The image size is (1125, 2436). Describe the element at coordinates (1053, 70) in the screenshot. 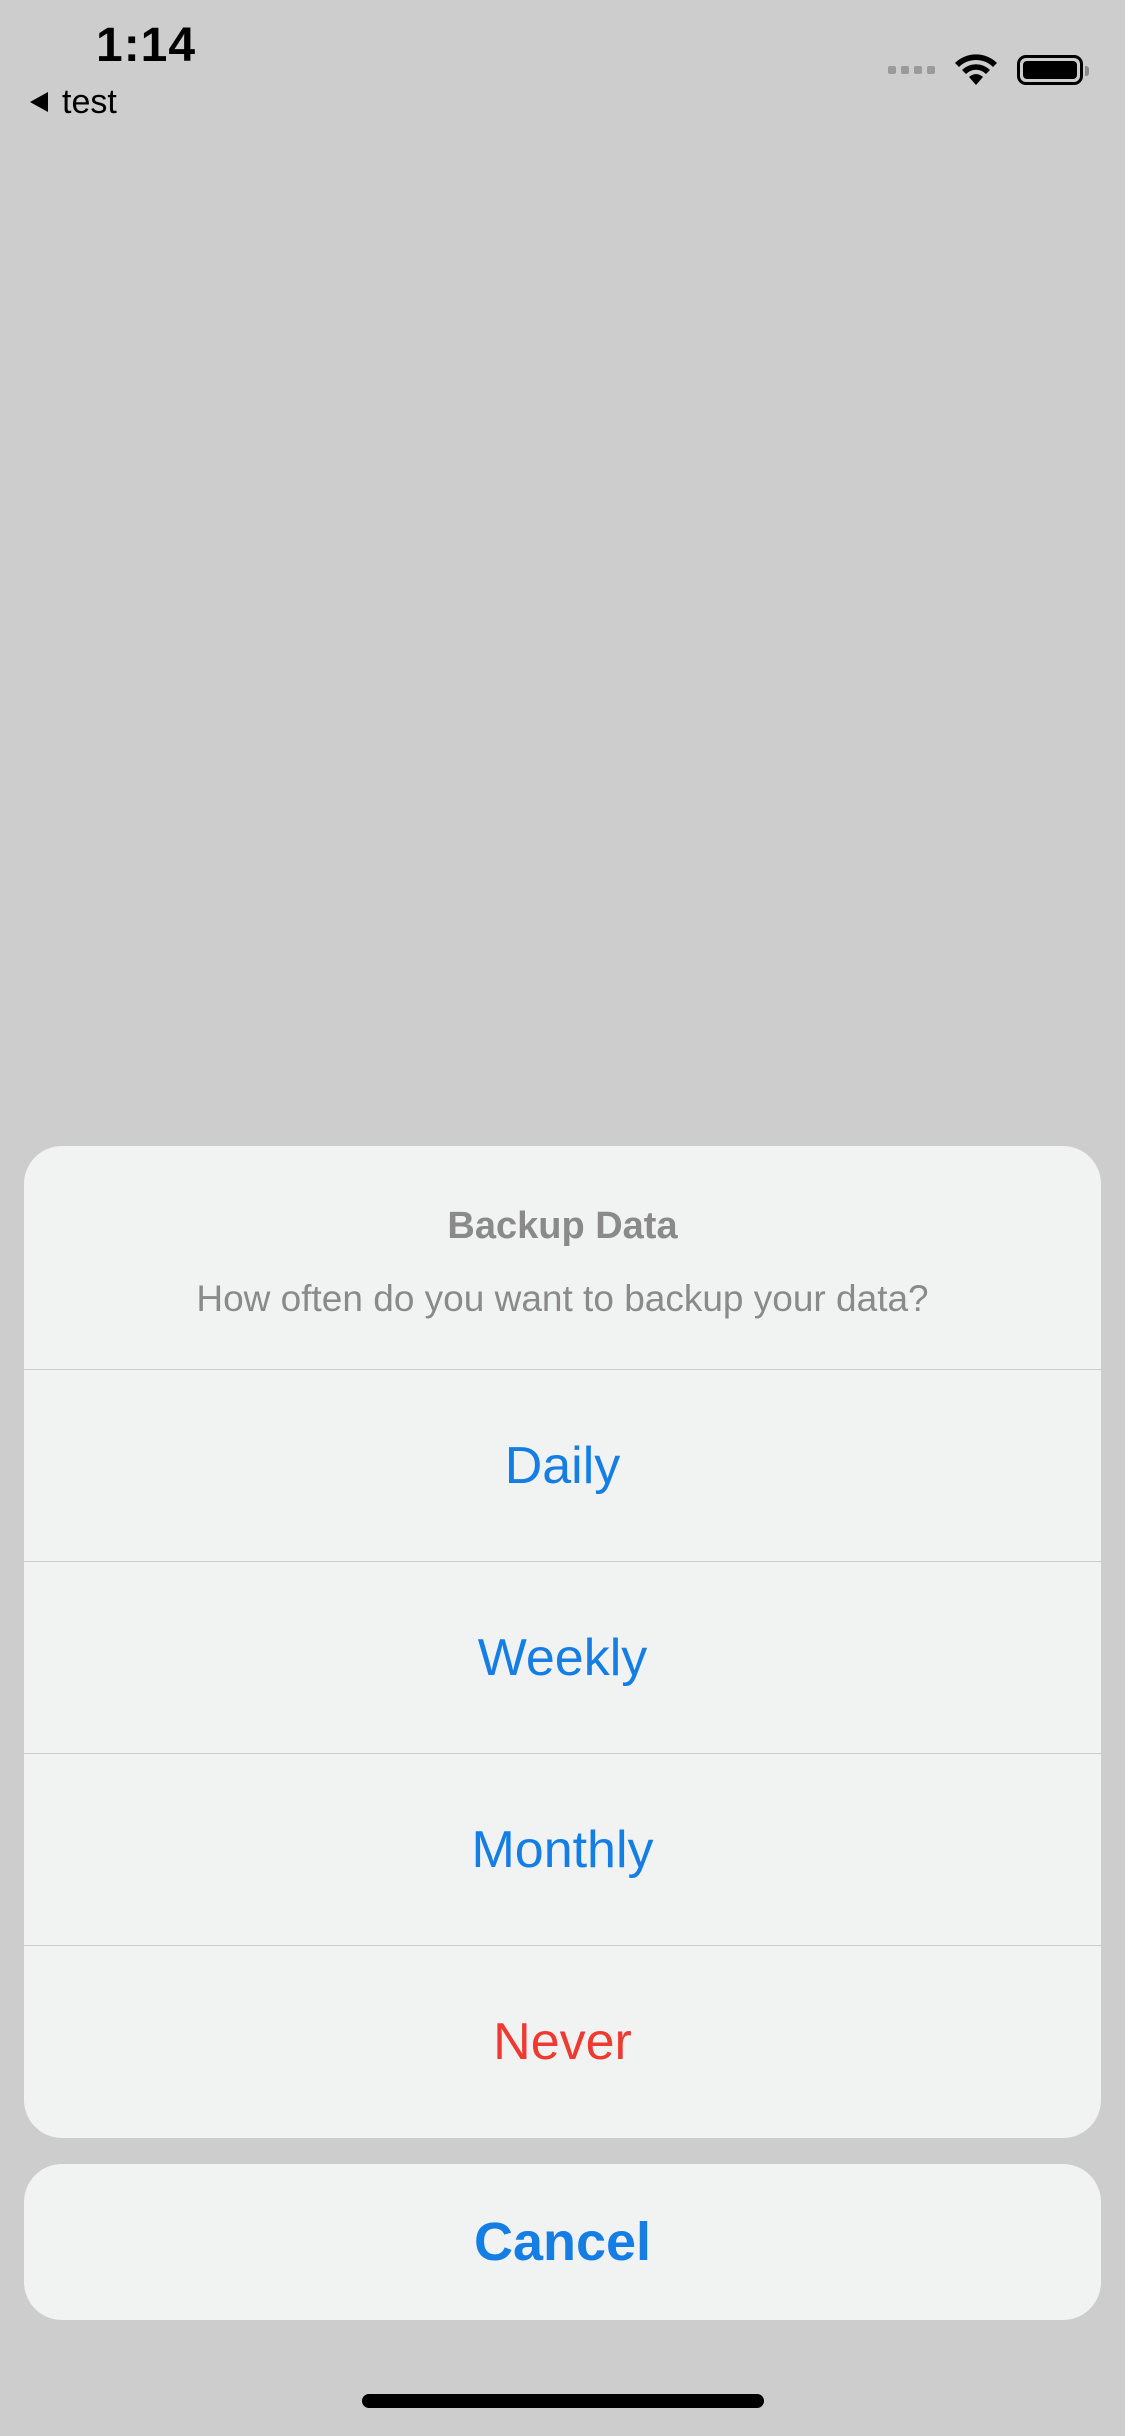

I see `battery-icon` at that location.